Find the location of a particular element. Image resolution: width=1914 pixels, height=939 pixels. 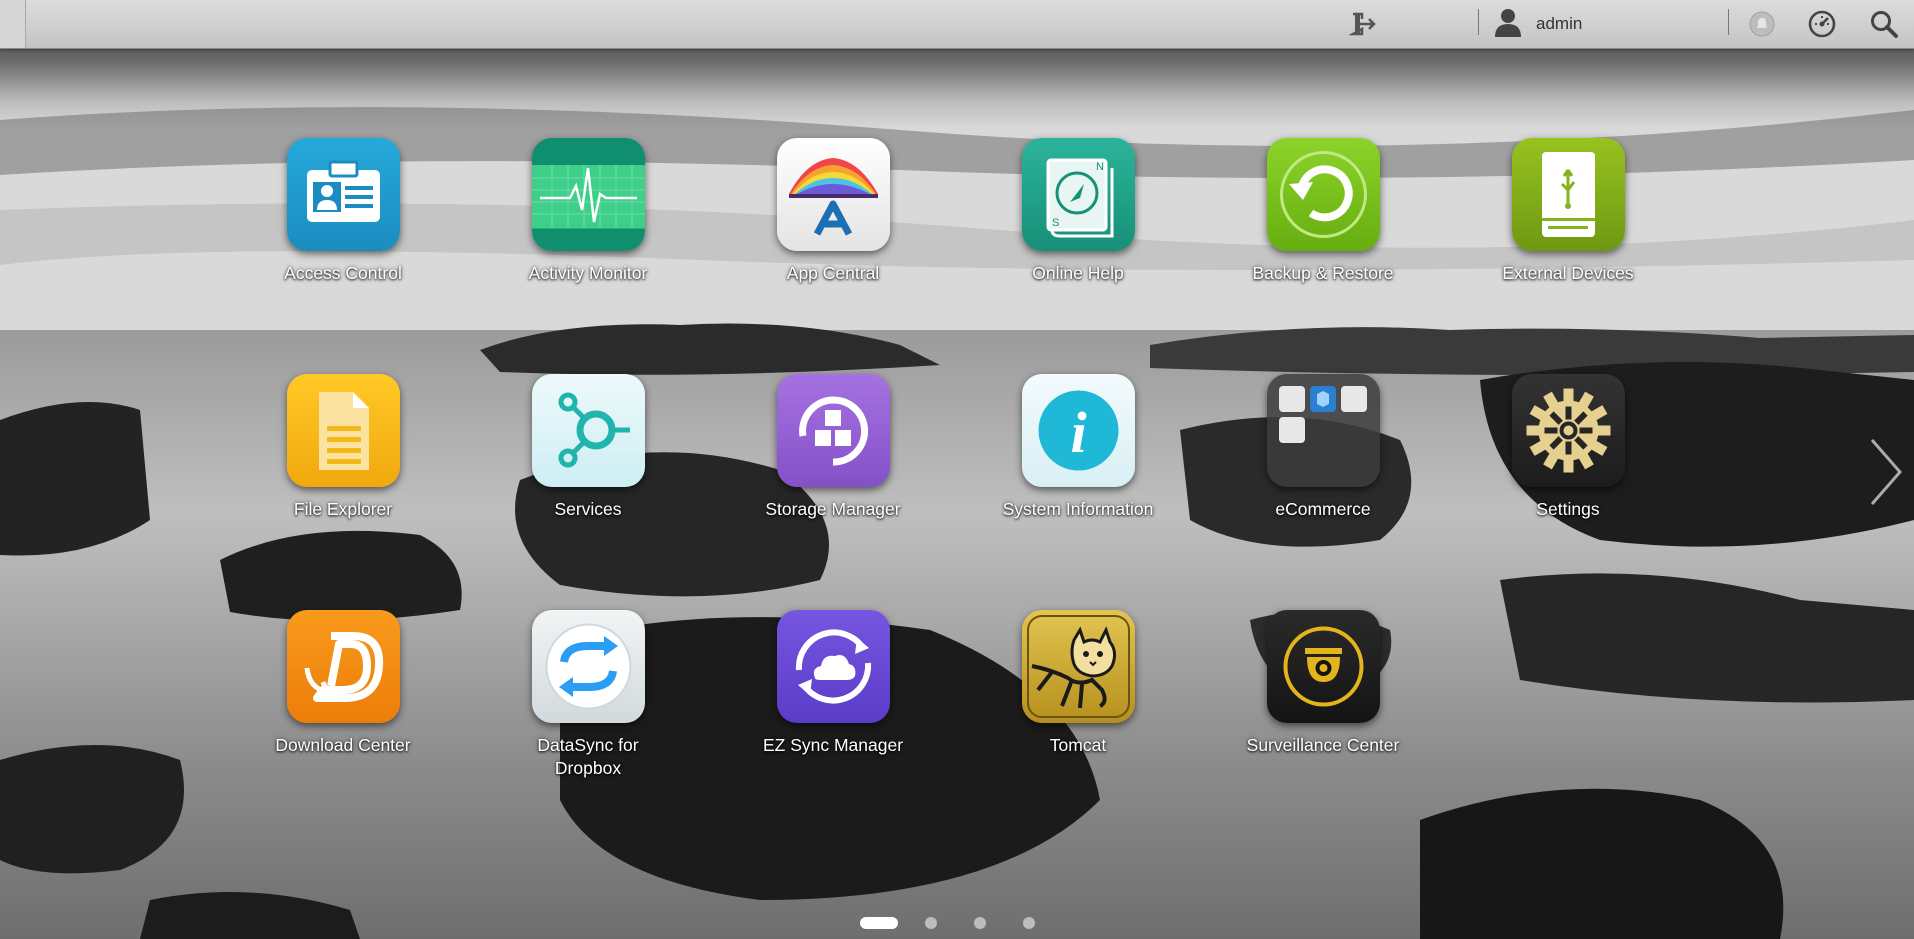

app-label: External Devices is located at coordinates (1568, 273).